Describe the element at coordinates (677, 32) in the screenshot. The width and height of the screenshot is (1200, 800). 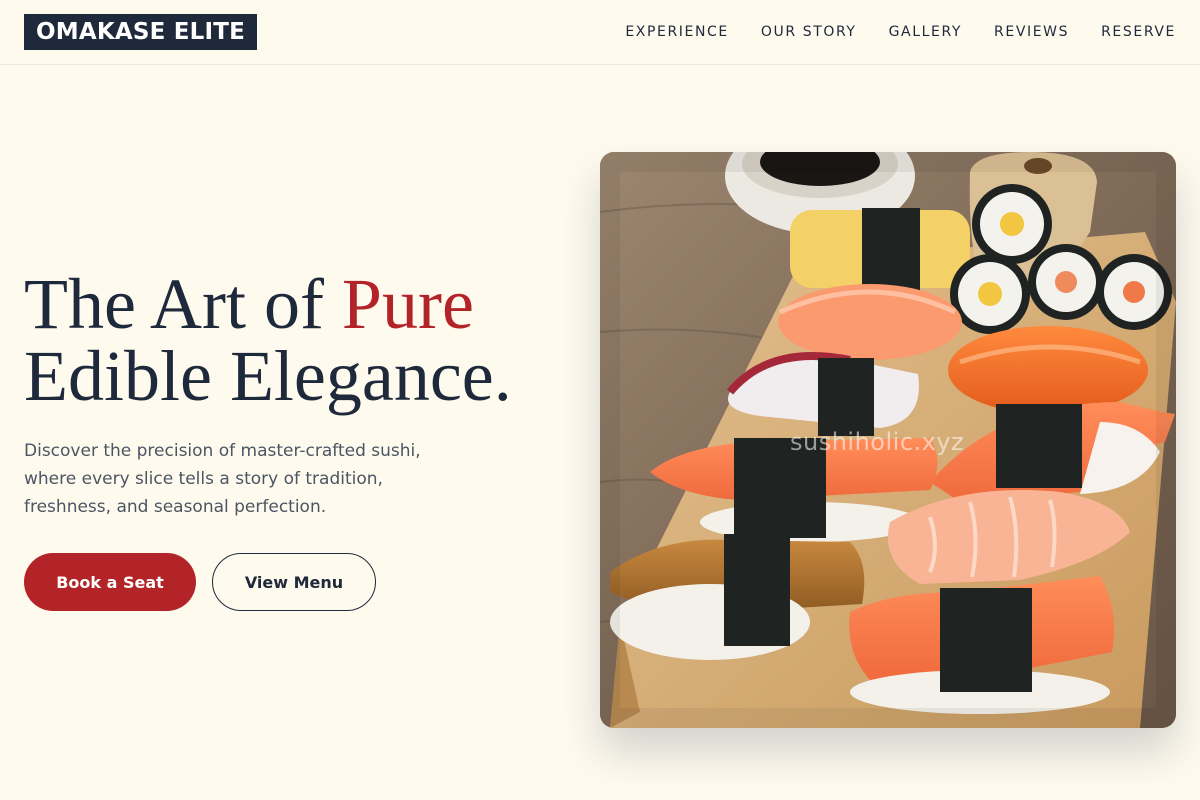
I see `nav-link-experience: EXPERIENCE` at that location.